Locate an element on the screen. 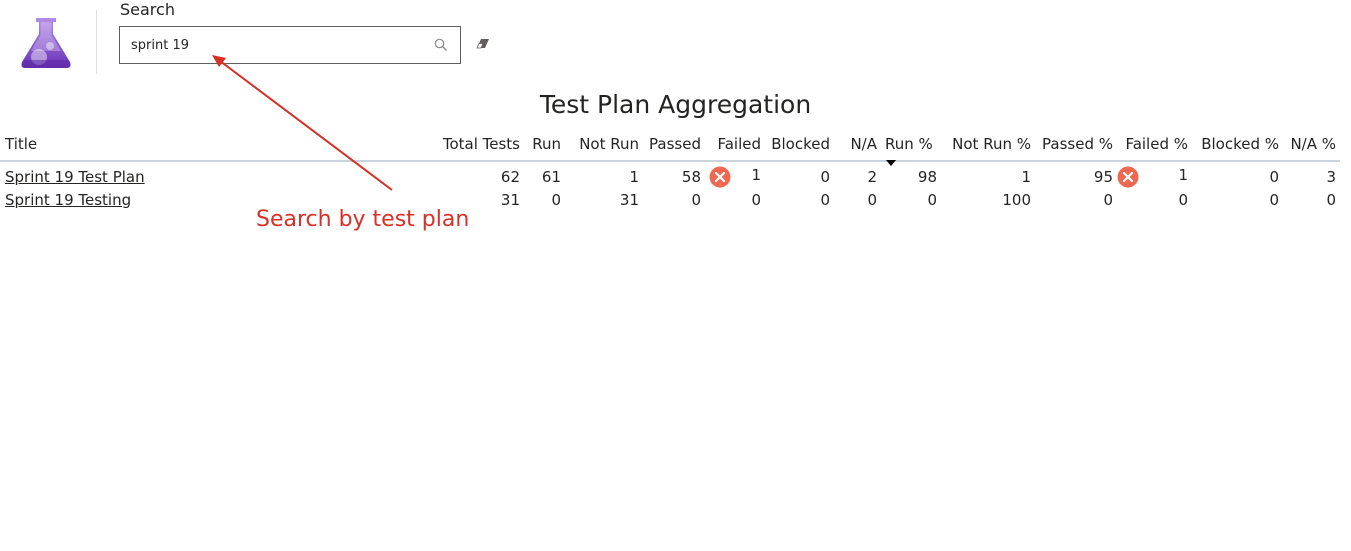 The image size is (1351, 551). cell-not-run: 1 is located at coordinates (634, 176).